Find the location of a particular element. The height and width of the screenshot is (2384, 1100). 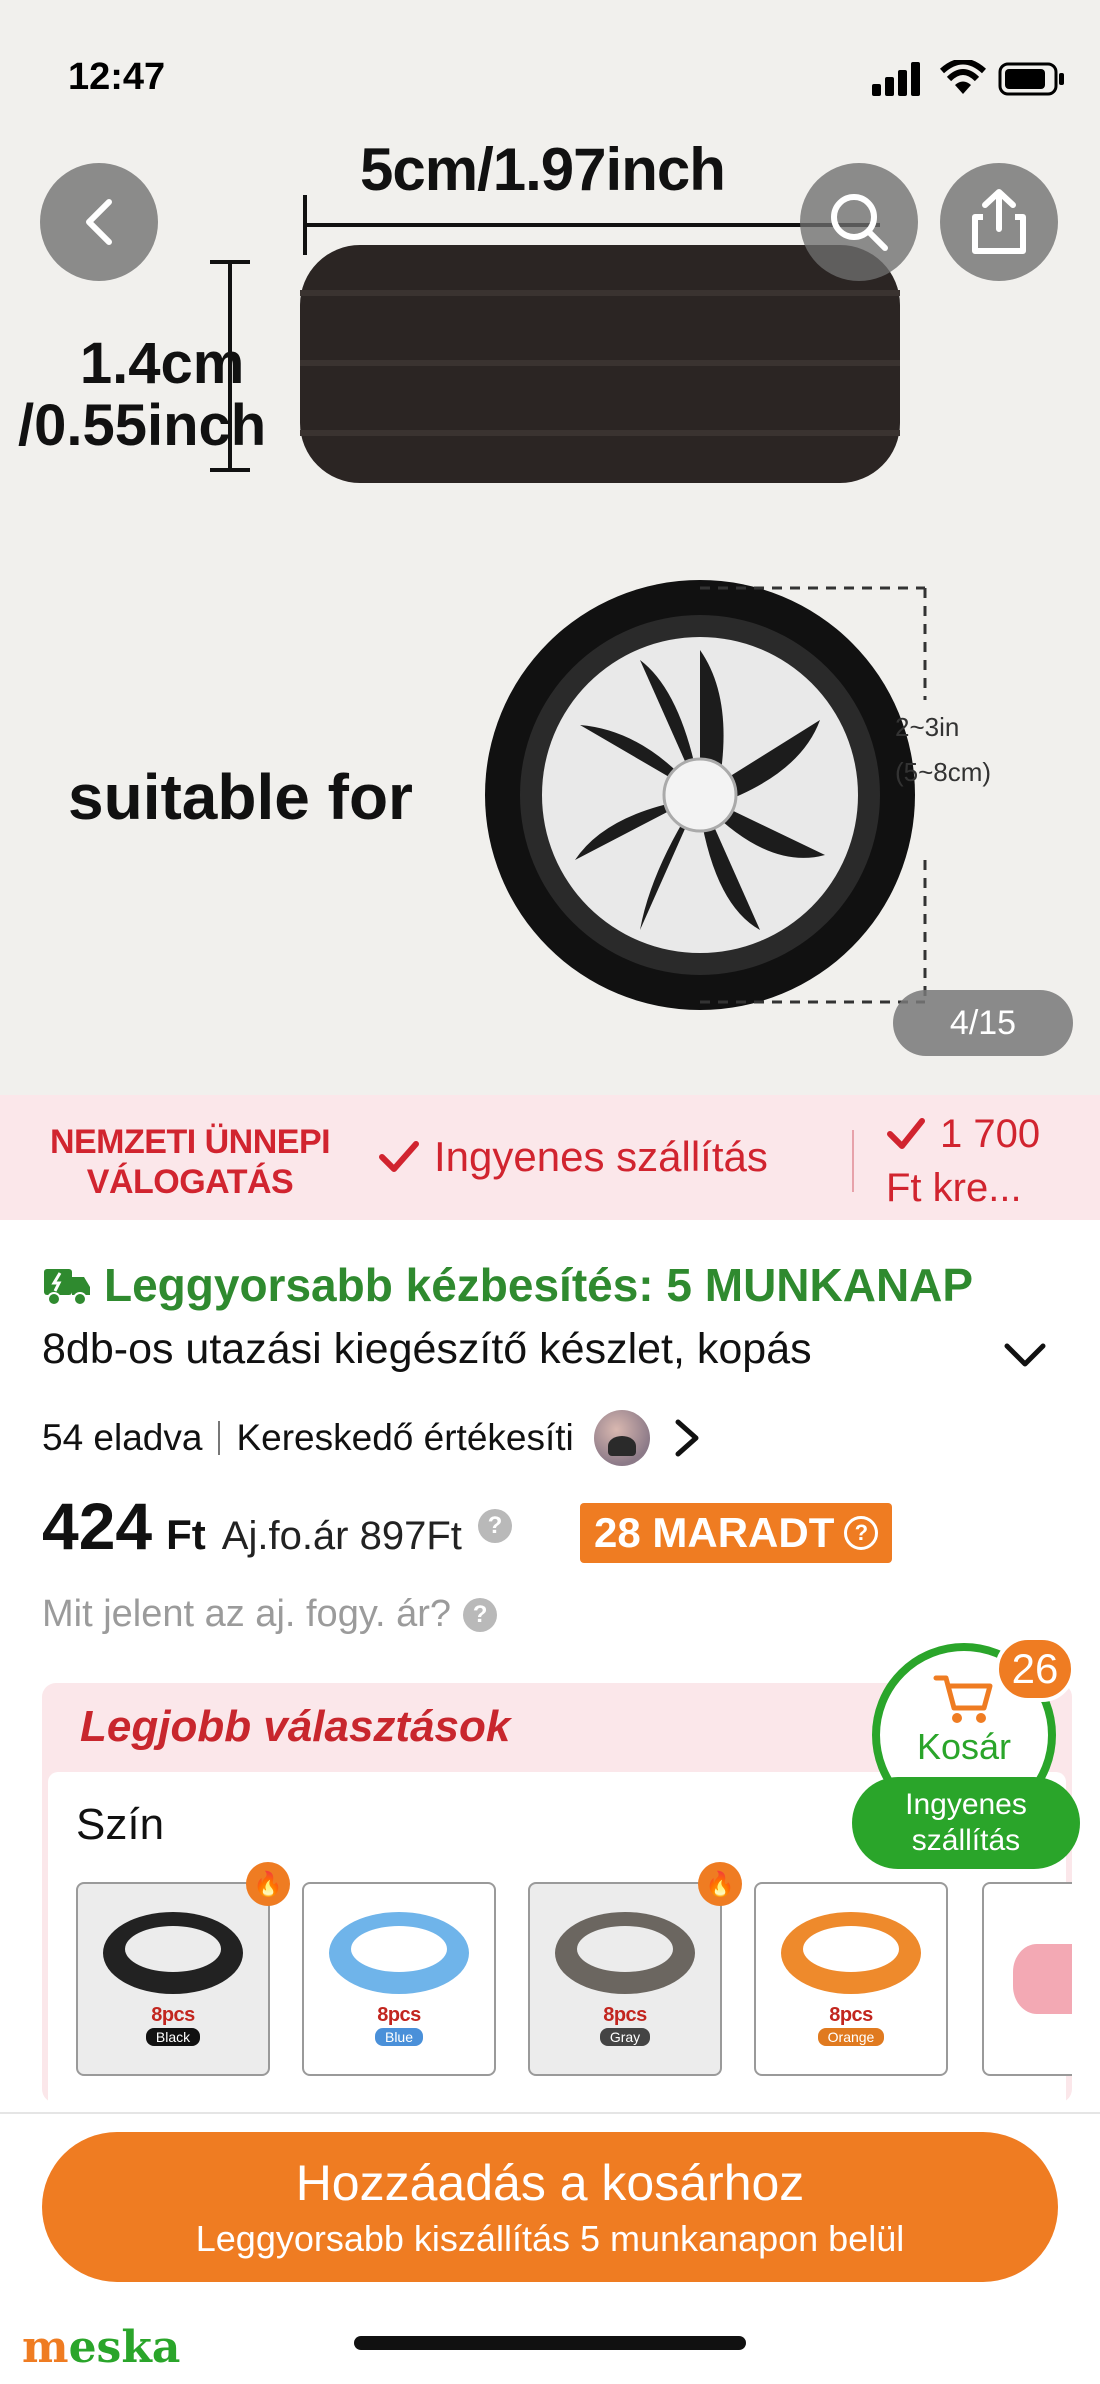

reference-price: Aj.fo.ár 897Ft is located at coordinates (341, 1536).